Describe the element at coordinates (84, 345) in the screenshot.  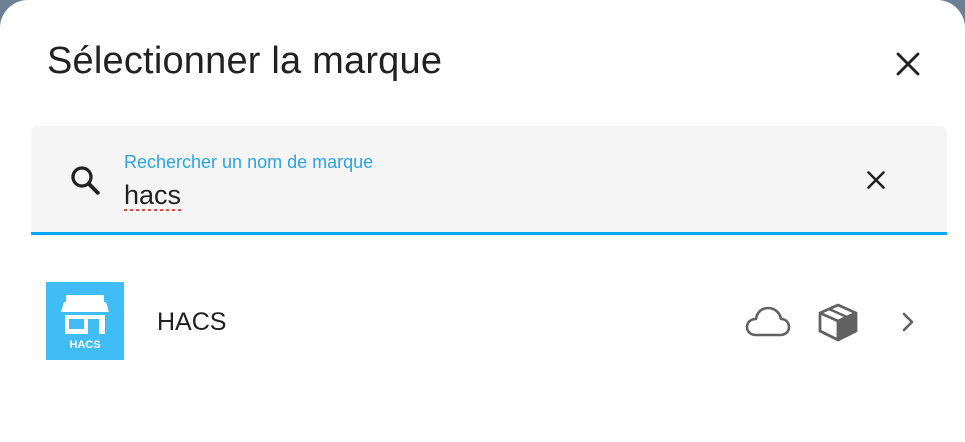
I see `svg-text: HACS` at that location.